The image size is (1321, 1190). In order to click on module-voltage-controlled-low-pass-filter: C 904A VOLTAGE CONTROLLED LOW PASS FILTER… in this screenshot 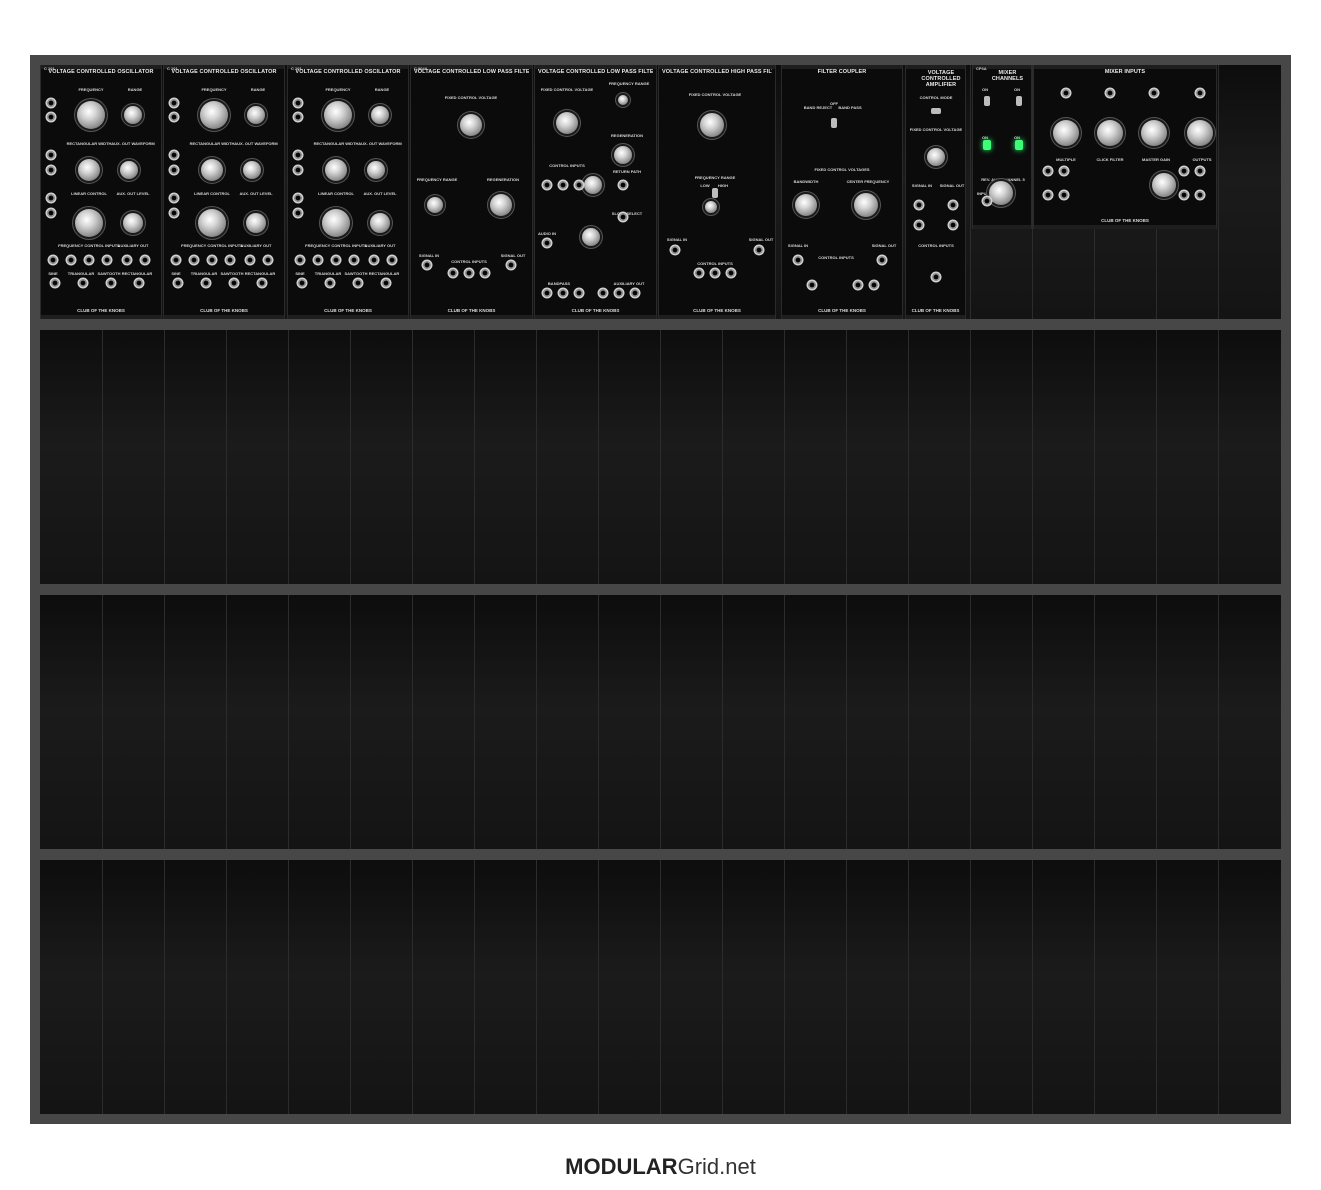, I will do `click(471, 192)`.